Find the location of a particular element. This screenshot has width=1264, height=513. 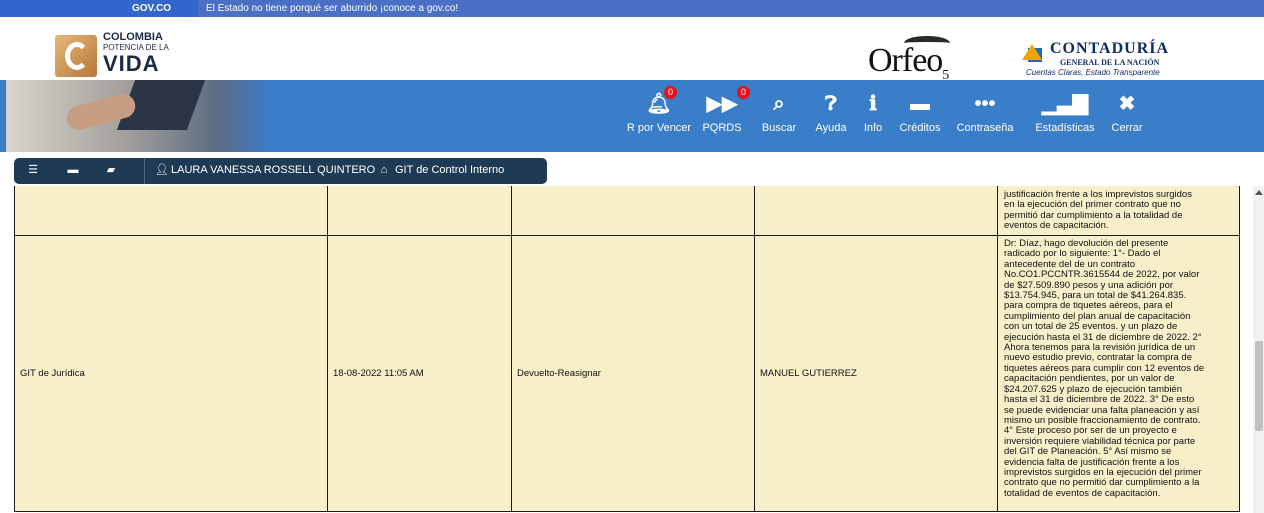

folder-open-icon: ▰ is located at coordinates (111, 170).